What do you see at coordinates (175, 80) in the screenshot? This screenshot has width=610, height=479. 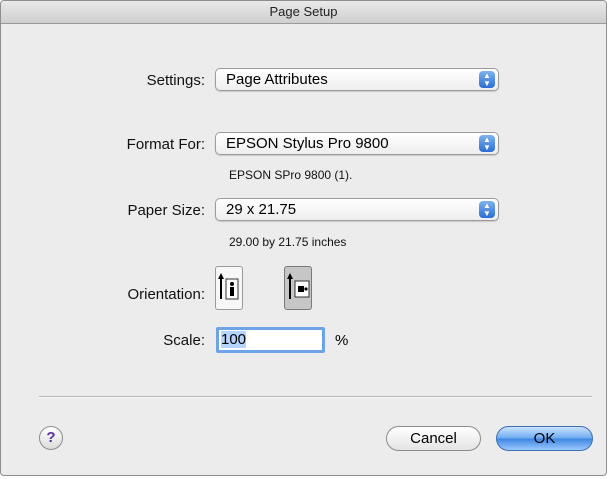 I see `settings-label: Settings:` at bounding box center [175, 80].